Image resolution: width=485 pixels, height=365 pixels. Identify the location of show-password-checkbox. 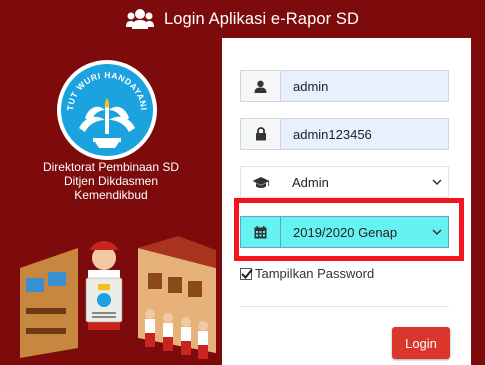
(246, 273).